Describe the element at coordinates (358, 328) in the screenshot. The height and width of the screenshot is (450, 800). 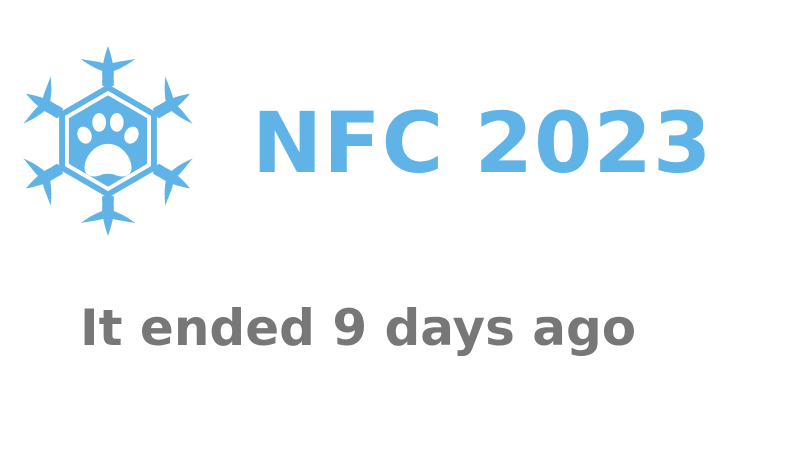
I see `event-status-text: It ended 9 days ago` at that location.